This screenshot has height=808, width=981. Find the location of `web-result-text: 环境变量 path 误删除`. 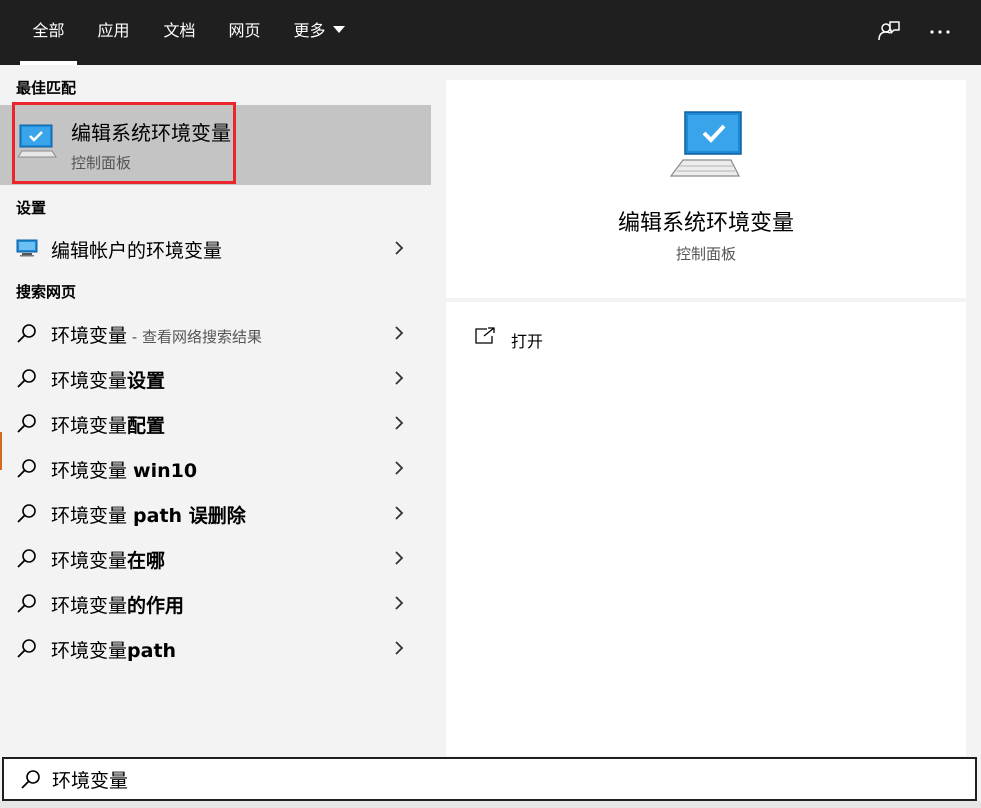

web-result-text: 环境变量 path 误删除 is located at coordinates (148, 514).